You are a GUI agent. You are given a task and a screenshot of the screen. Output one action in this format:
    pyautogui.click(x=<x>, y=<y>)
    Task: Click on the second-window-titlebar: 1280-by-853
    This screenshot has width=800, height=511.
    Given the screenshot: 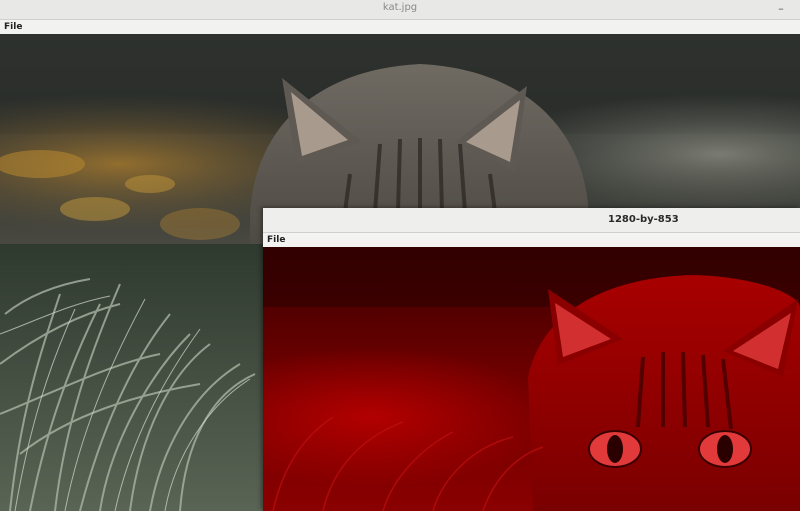 What is the action you would take?
    pyautogui.click(x=531, y=220)
    